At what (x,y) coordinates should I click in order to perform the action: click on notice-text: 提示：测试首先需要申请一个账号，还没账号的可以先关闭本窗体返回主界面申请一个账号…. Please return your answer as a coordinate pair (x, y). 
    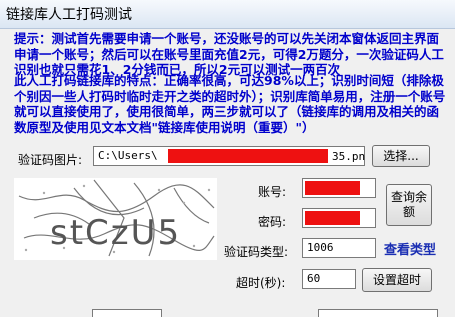
    Looking at the image, I should click on (229, 54).